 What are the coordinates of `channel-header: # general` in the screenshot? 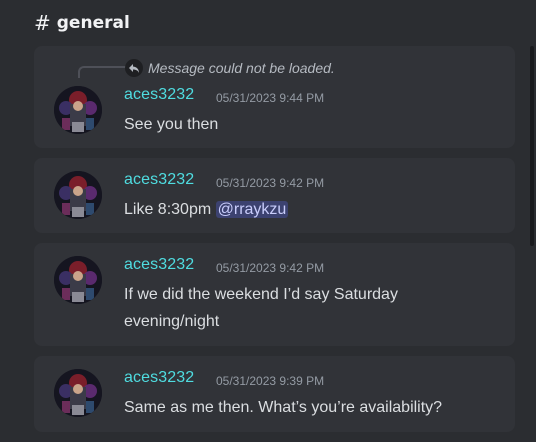 It's located at (82, 23).